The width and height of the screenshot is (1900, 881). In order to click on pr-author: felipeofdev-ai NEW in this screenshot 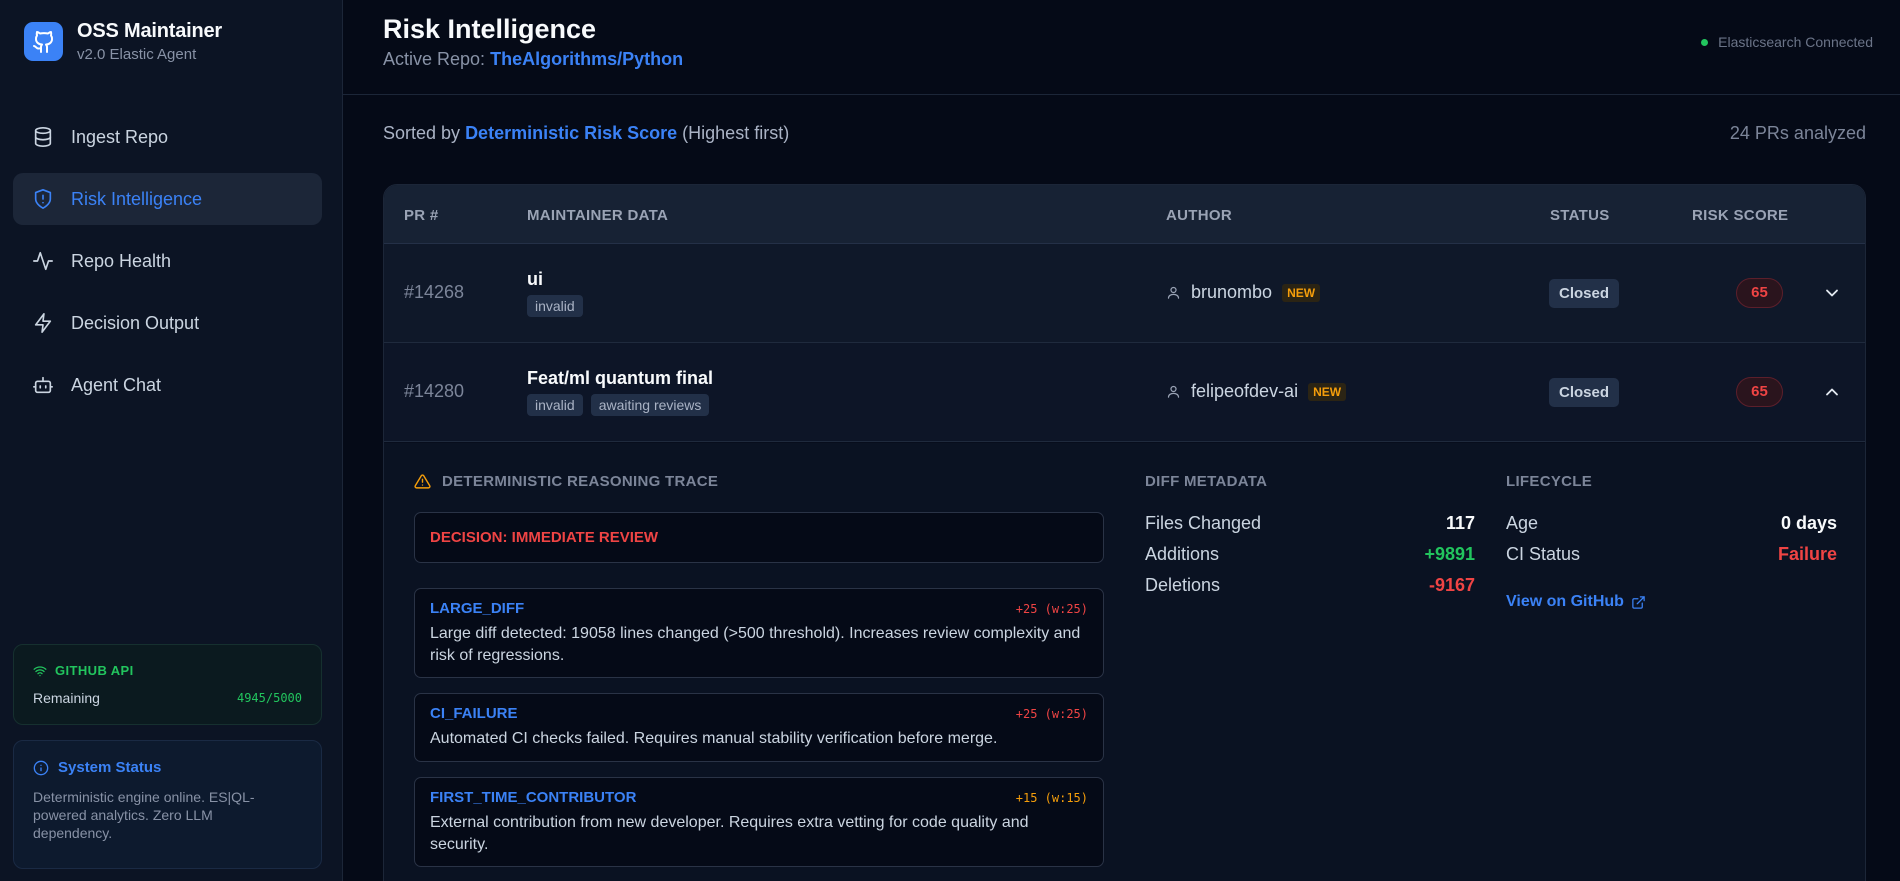, I will do `click(1256, 391)`.